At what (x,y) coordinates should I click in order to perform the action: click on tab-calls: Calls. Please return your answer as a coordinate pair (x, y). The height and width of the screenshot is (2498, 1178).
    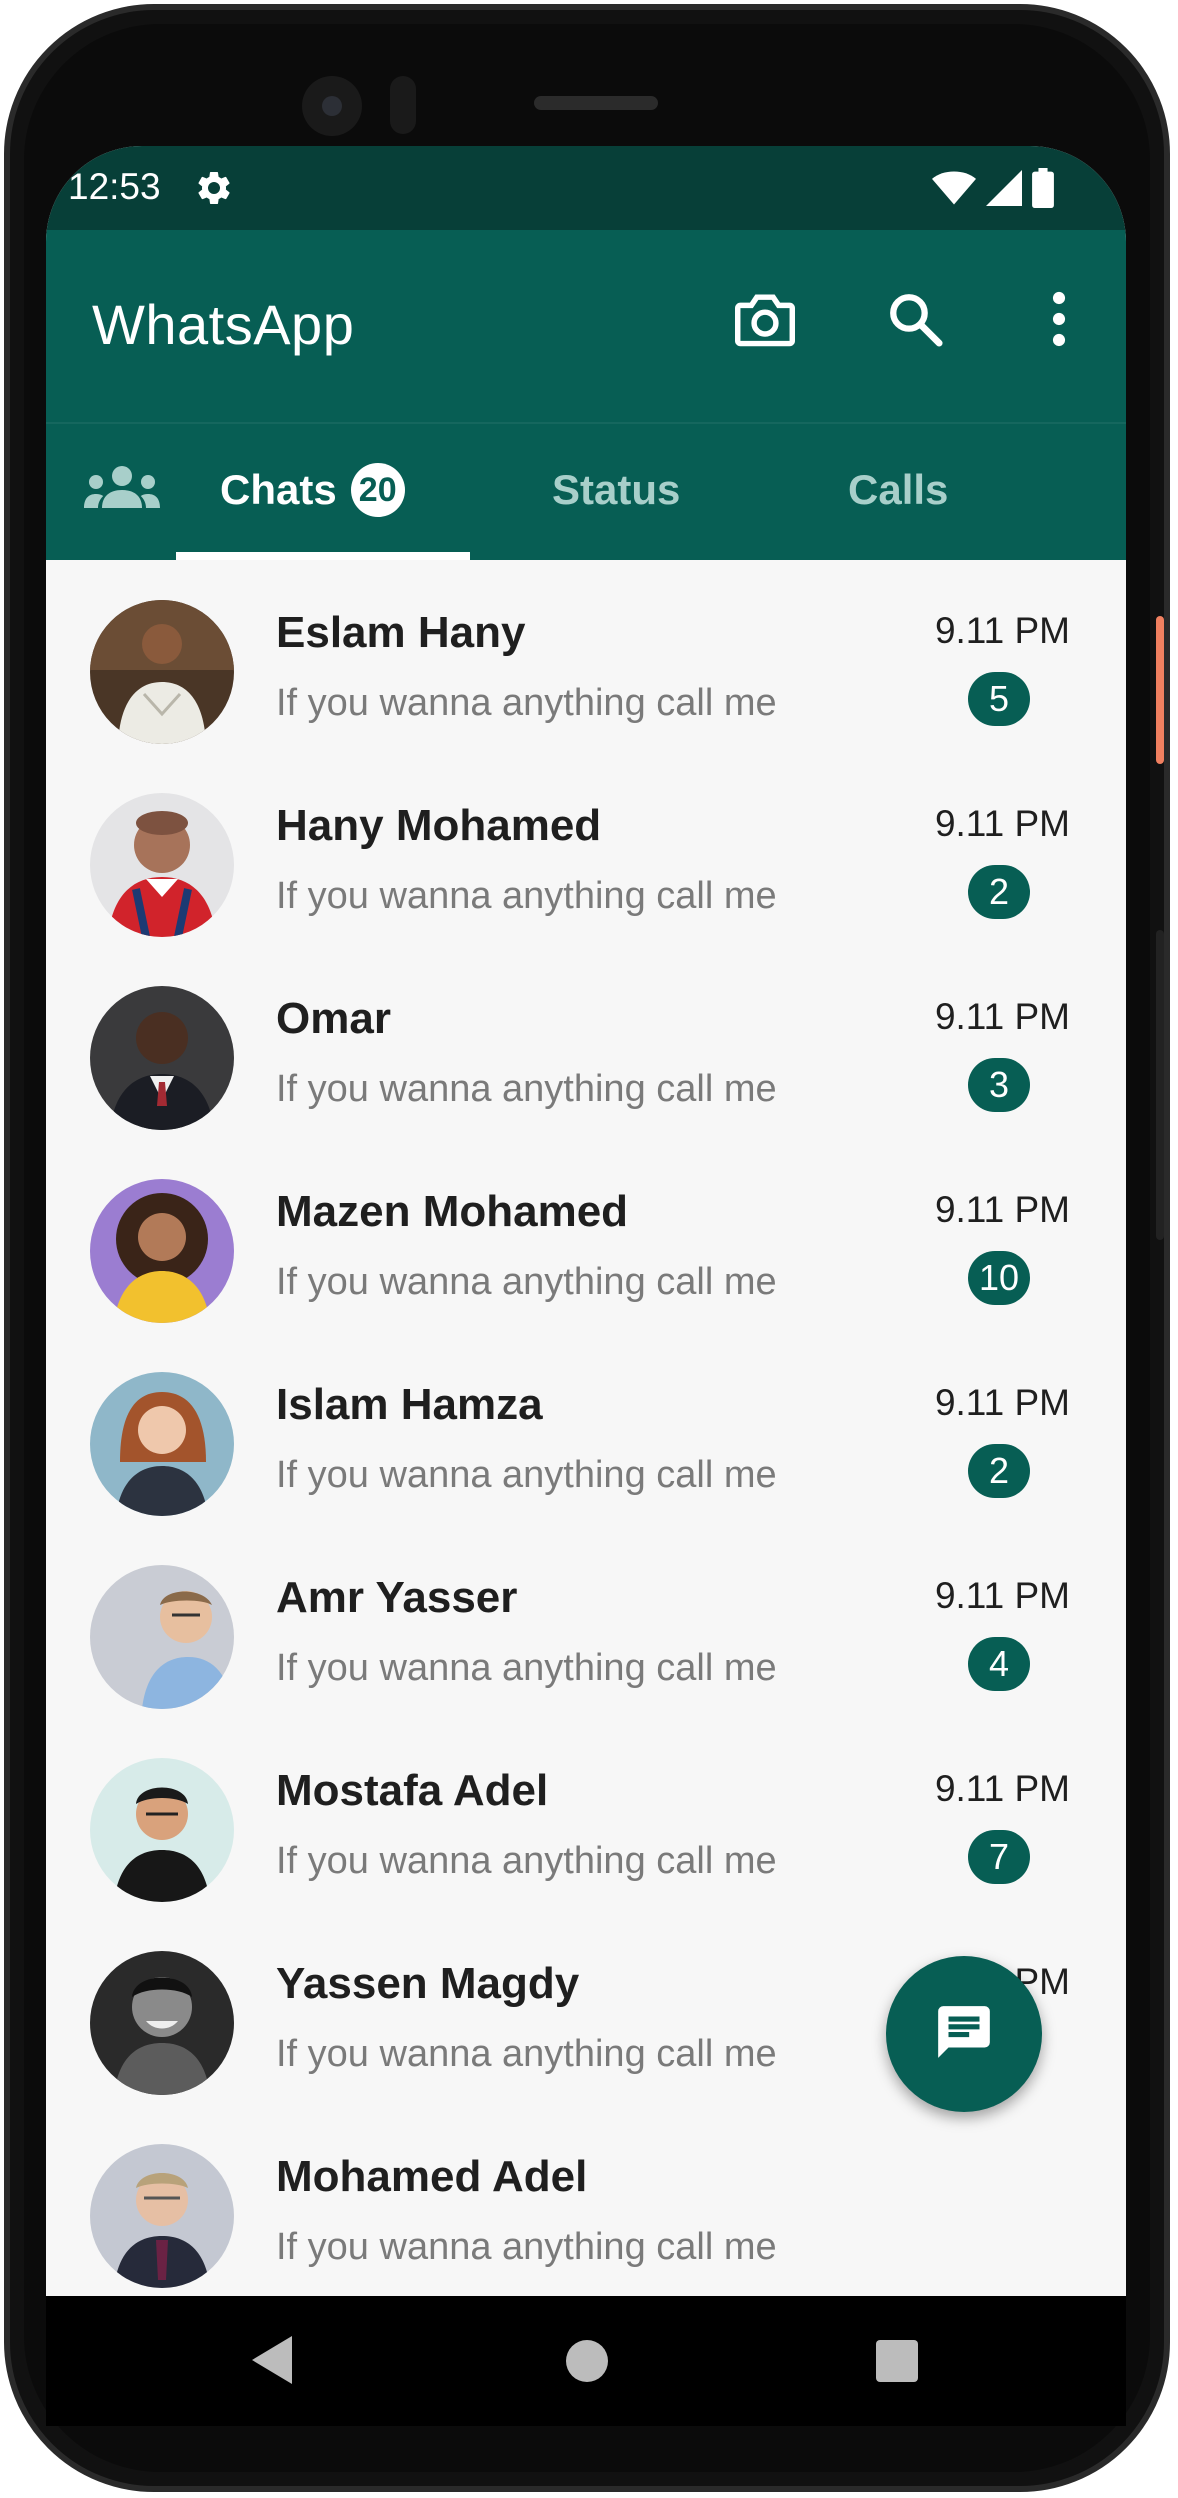
    Looking at the image, I should click on (898, 490).